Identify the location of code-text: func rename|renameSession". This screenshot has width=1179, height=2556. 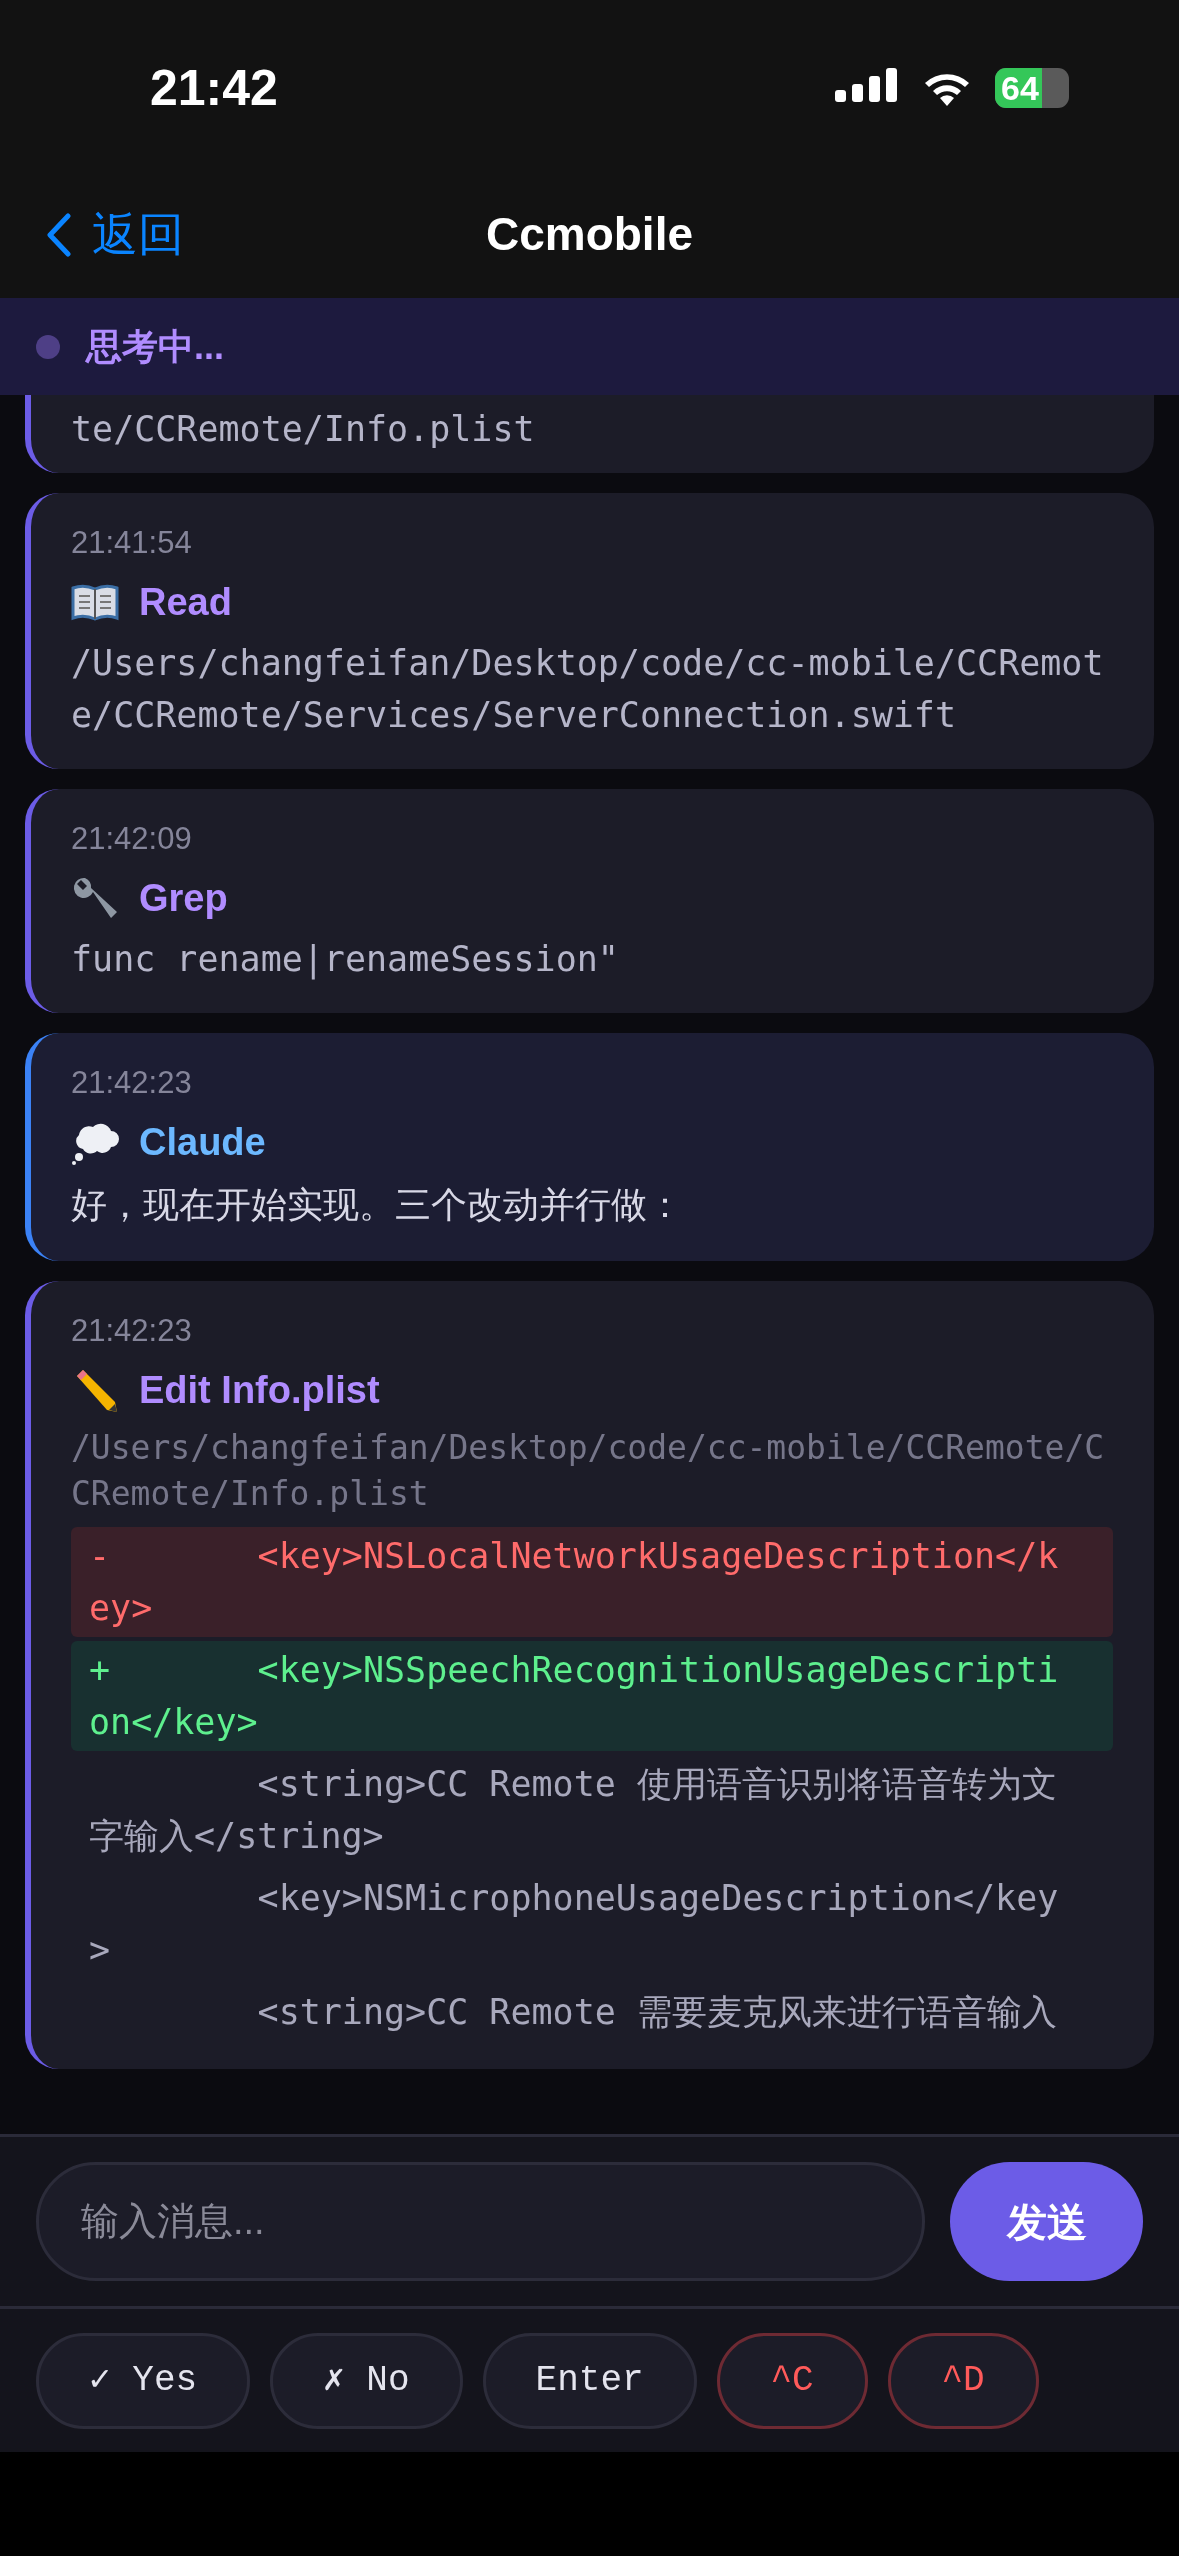
(345, 960).